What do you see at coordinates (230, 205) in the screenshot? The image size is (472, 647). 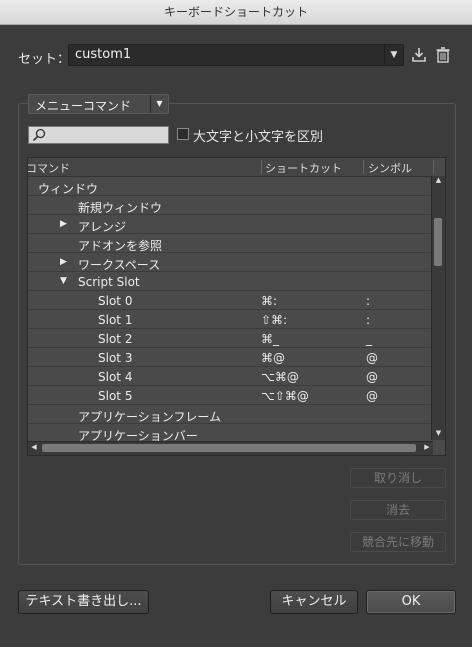 I see `table-row: 新規ウィンドウ` at bounding box center [230, 205].